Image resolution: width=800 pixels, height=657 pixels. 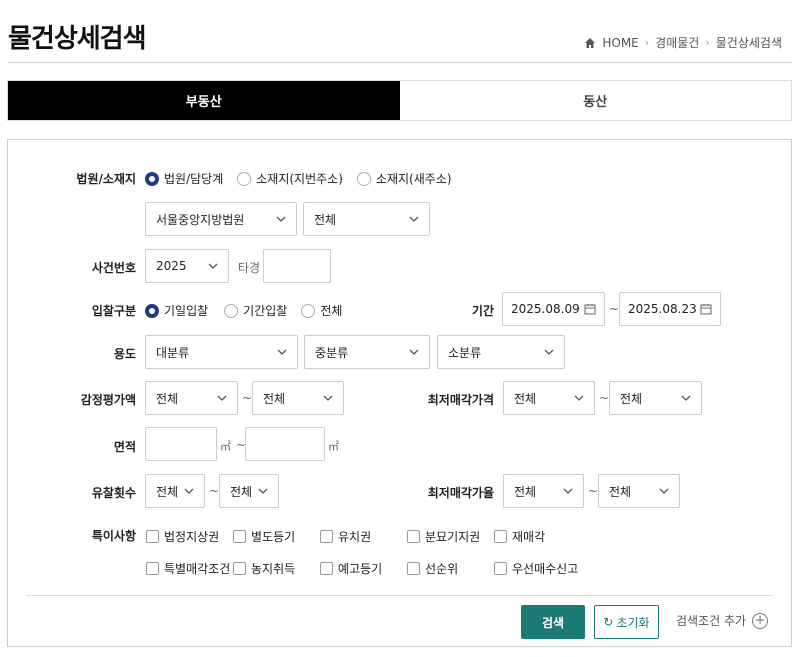 What do you see at coordinates (273, 569) in the screenshot?
I see `checkbox-label: 농지취득` at bounding box center [273, 569].